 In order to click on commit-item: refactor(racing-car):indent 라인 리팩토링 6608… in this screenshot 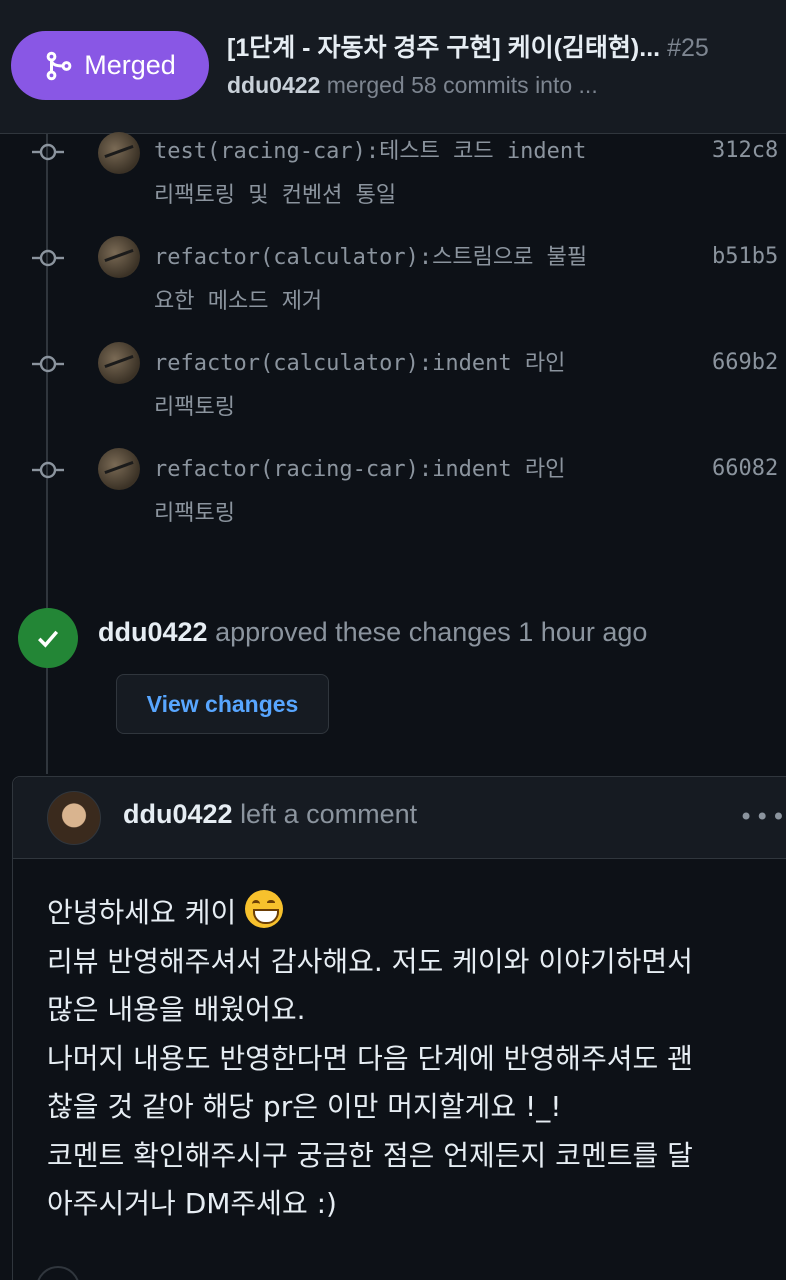, I will do `click(393, 495)`.